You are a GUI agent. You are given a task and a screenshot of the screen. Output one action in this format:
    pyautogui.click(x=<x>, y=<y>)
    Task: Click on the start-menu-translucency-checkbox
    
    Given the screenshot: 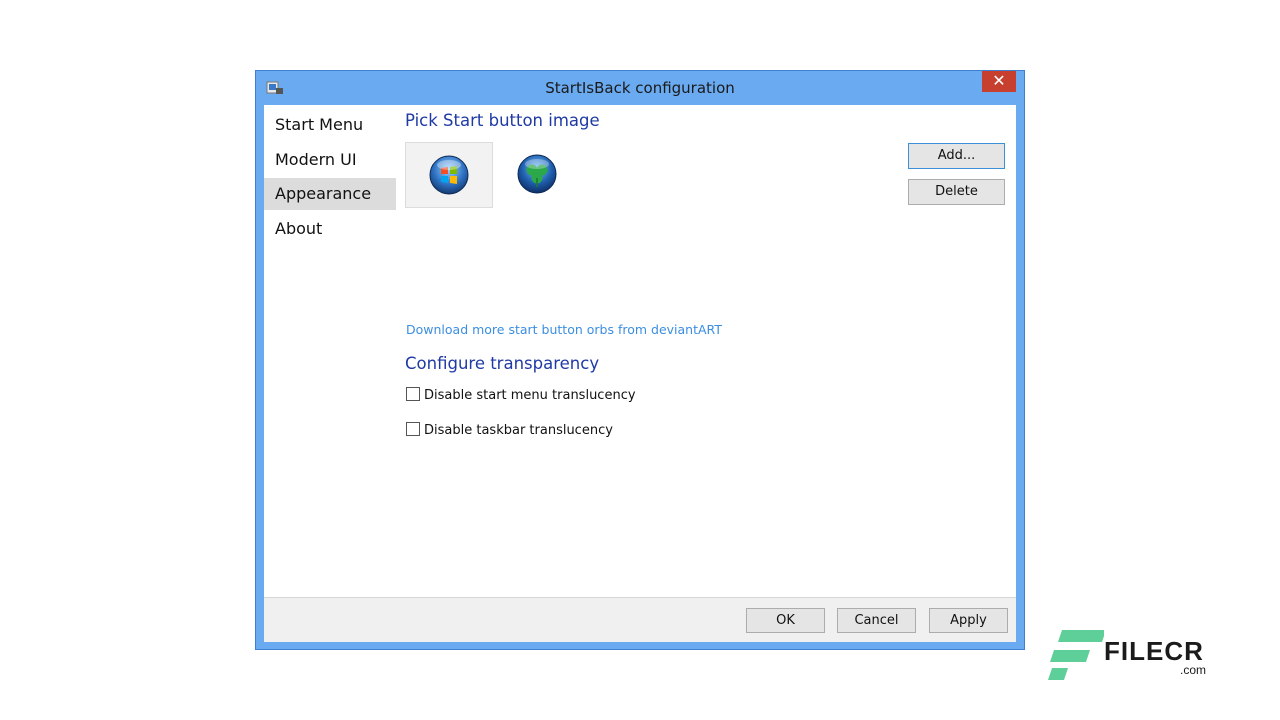 What is the action you would take?
    pyautogui.click(x=413, y=394)
    